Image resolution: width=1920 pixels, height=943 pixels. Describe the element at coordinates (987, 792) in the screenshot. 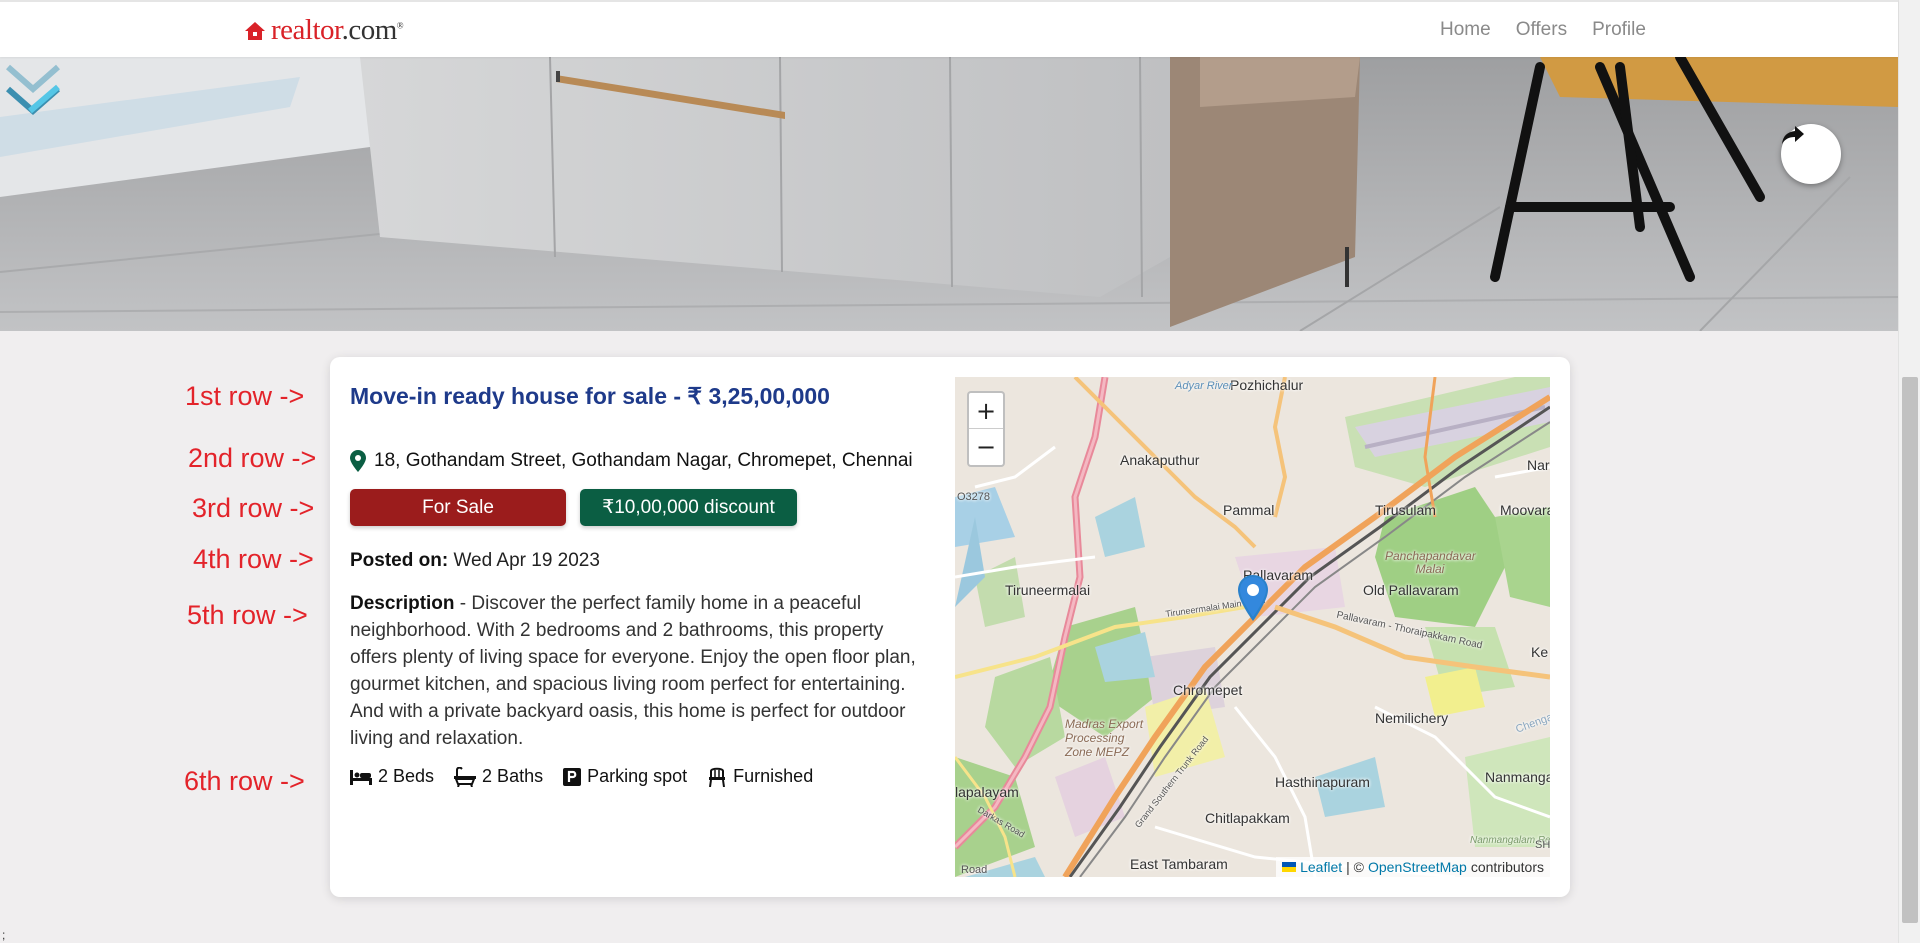

I see `map-label: lapalayam` at that location.